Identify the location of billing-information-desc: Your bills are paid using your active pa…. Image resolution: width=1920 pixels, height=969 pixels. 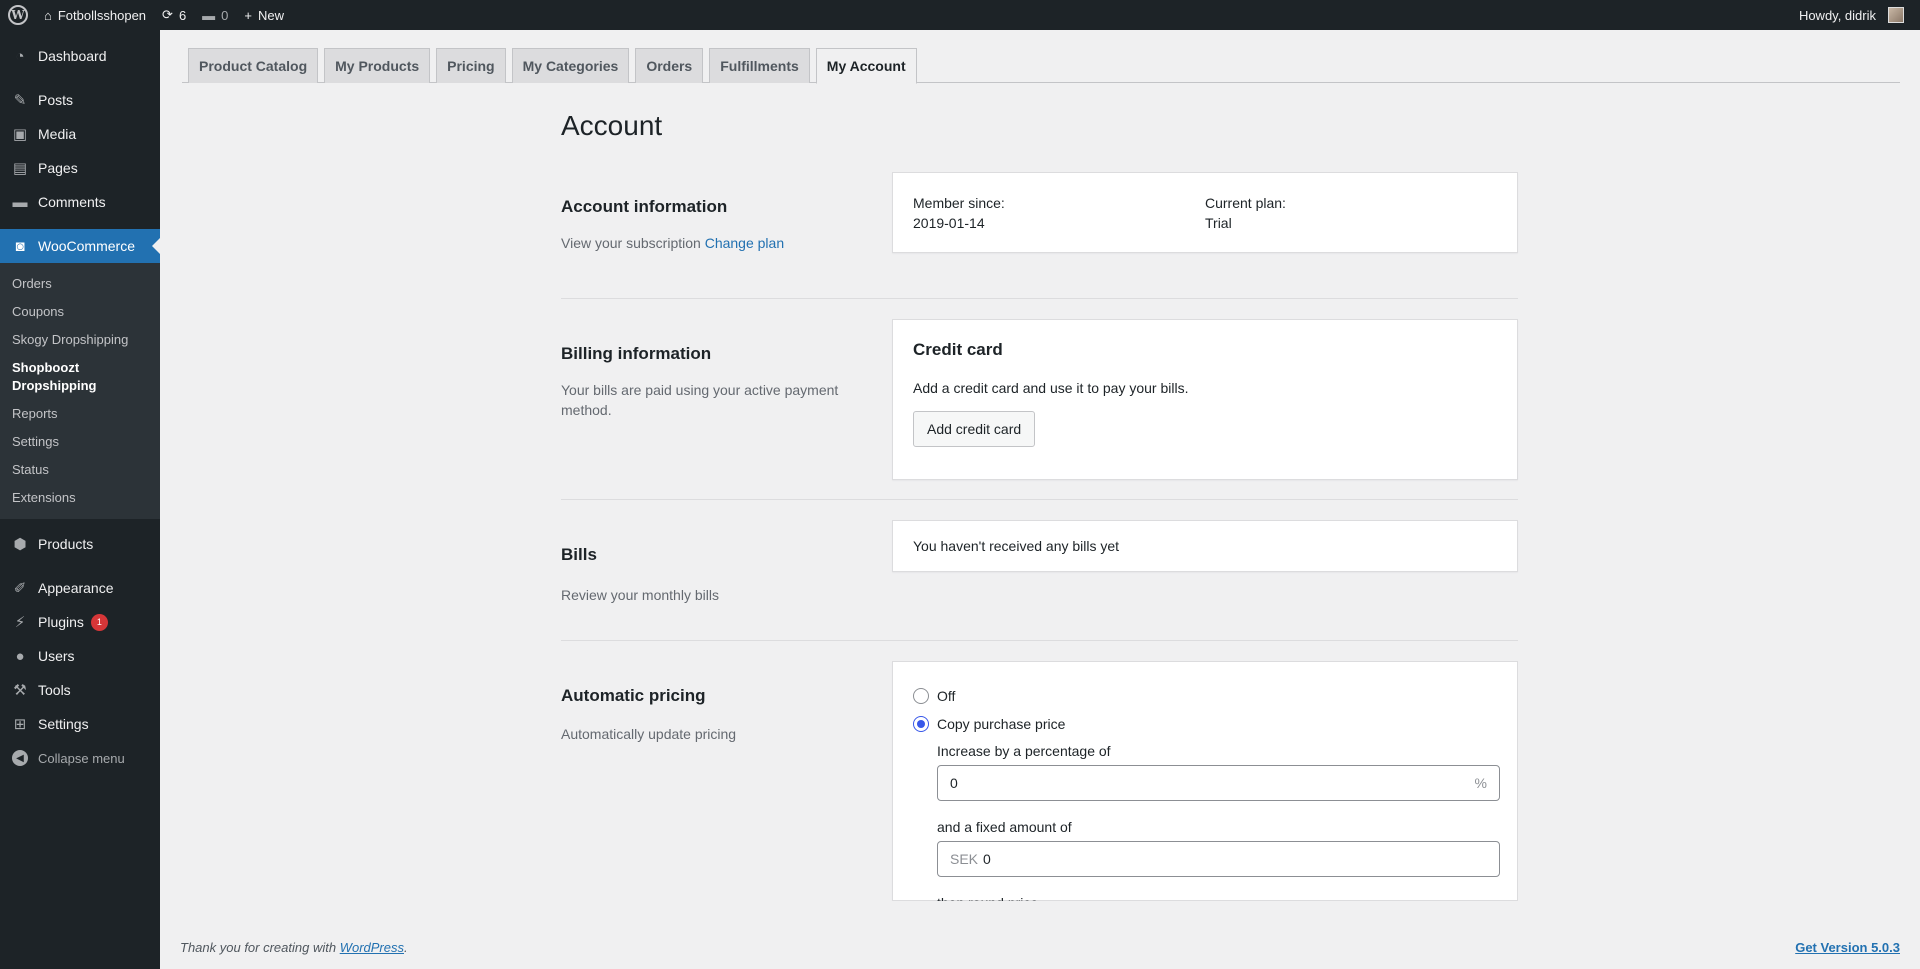
(700, 400).